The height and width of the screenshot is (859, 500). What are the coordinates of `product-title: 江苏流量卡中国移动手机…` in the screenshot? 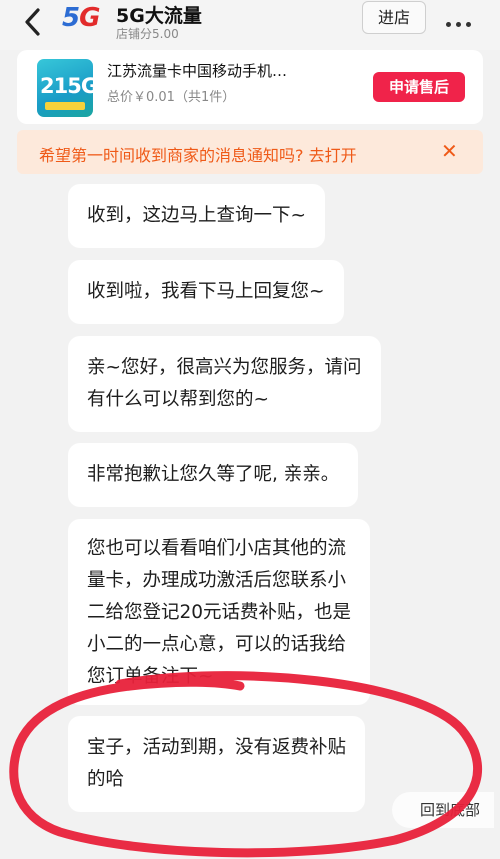 It's located at (197, 70).